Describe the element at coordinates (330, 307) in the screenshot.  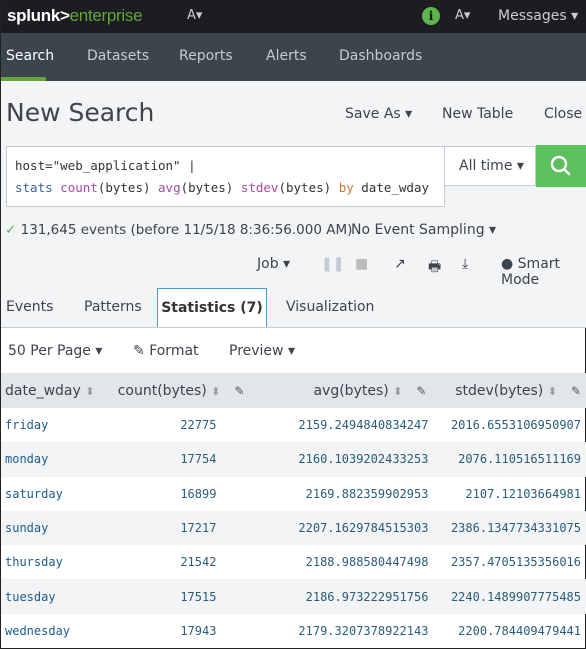
I see `tab-visualization: Visualization` at that location.